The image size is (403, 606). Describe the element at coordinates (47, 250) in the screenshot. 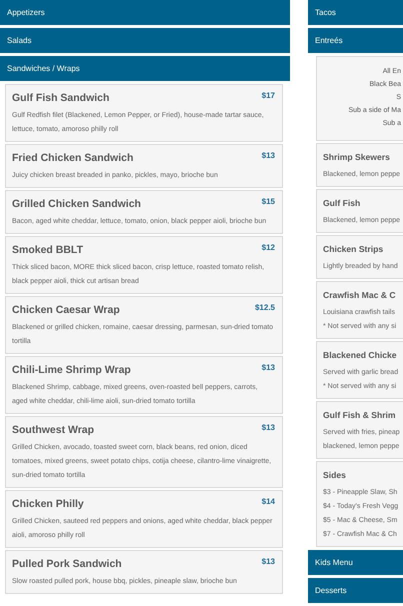

I see `item-name: Smoked BBLT` at that location.